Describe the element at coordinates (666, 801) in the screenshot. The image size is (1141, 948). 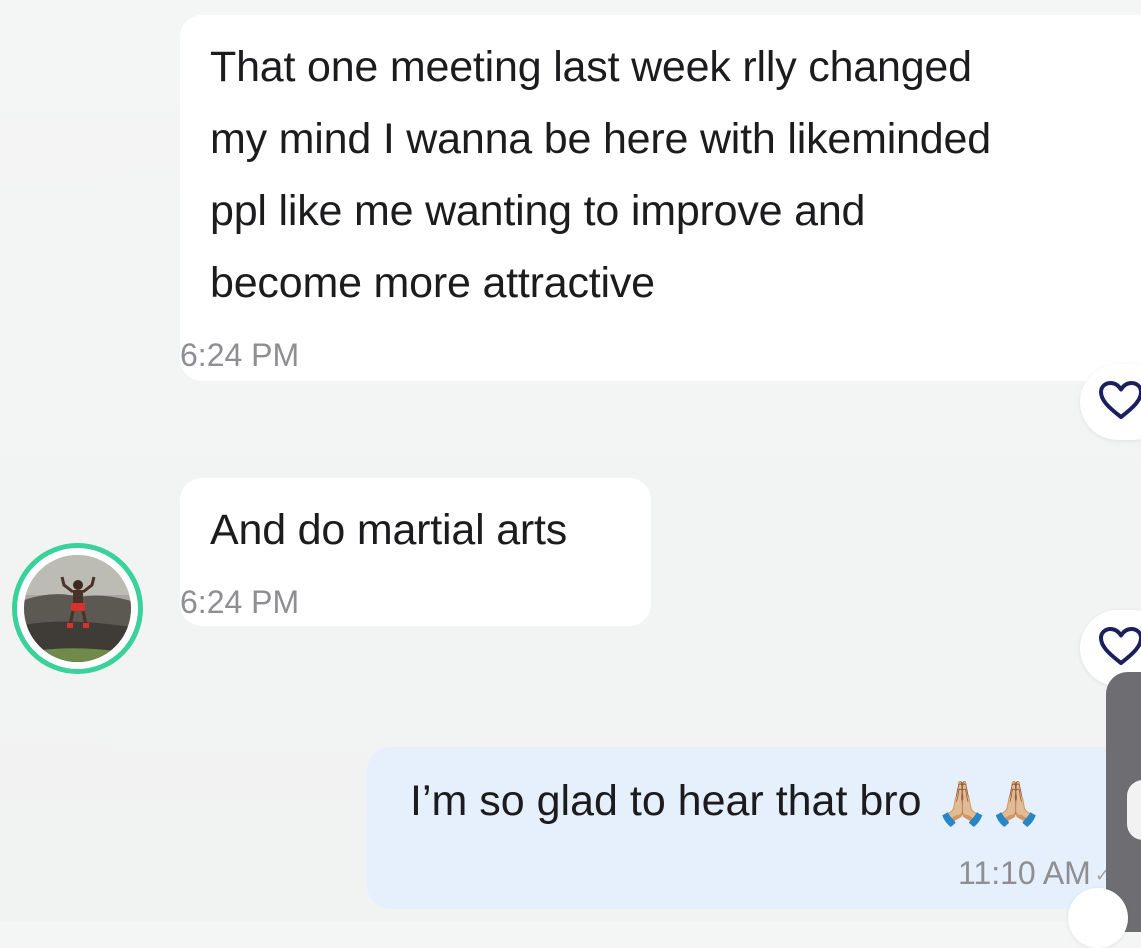
I see `message-text-body: I’m so glad to hear that bro` at that location.